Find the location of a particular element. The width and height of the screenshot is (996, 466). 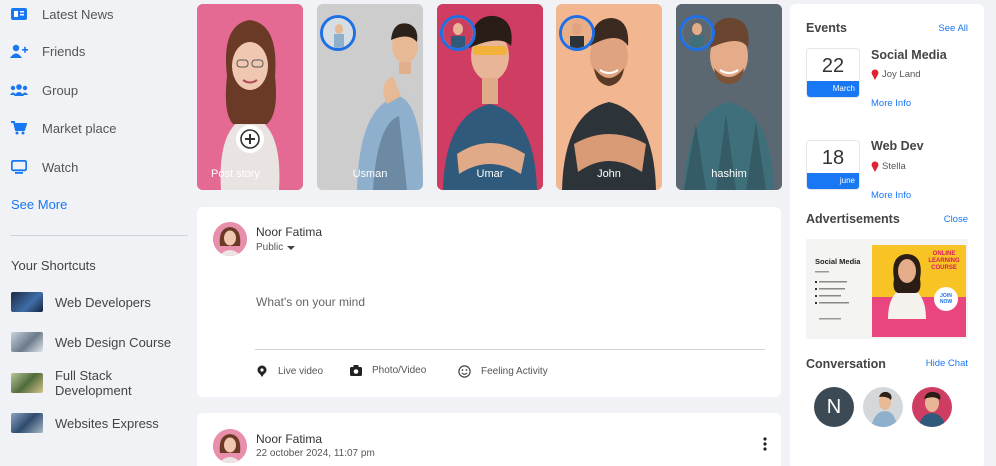

shortcut-web-design-course: Web Design Course is located at coordinates (91, 342).